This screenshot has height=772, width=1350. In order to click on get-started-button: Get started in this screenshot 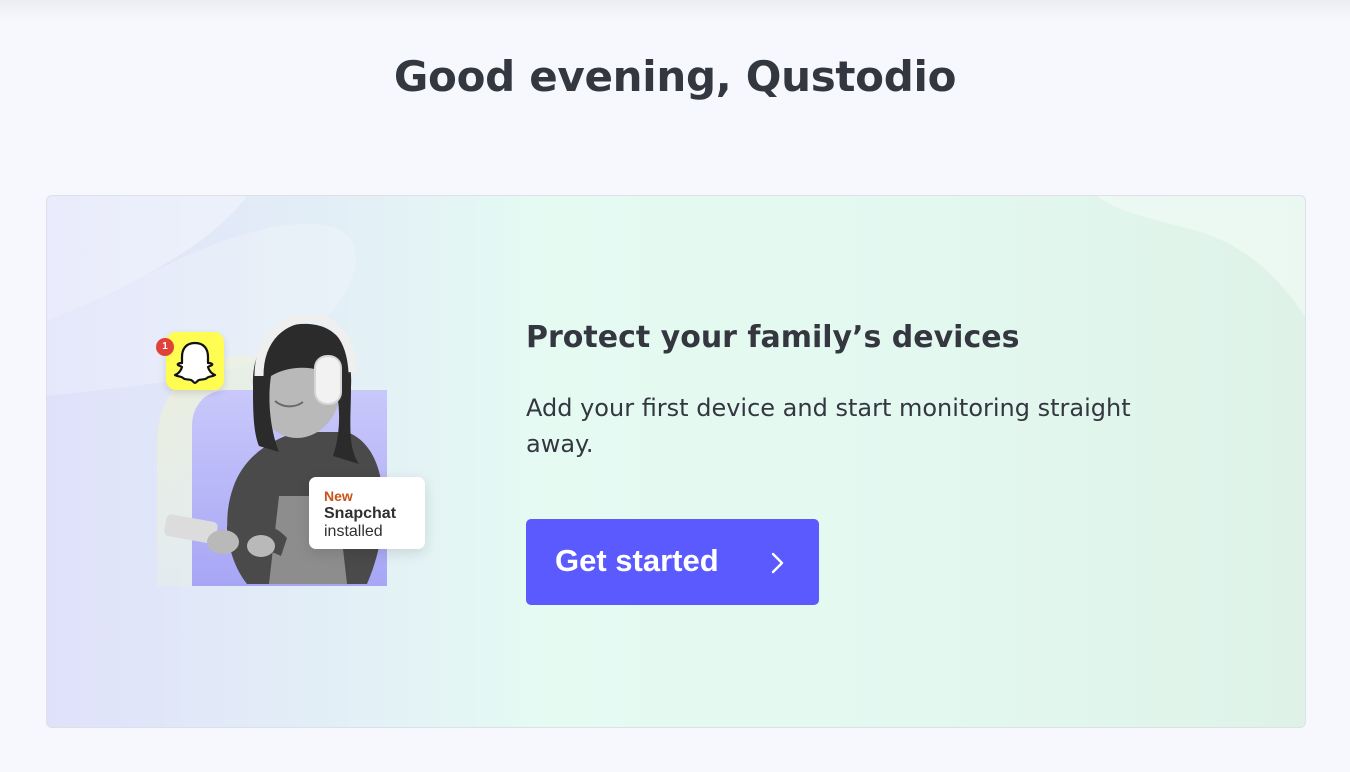, I will do `click(672, 562)`.